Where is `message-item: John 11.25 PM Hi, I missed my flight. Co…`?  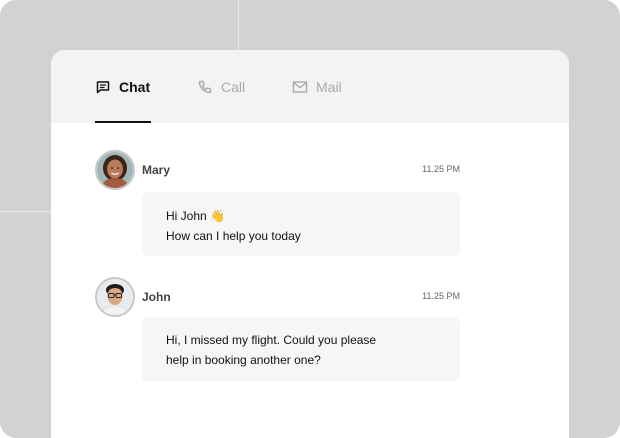
message-item: John 11.25 PM Hi, I missed my flight. Co… is located at coordinates (277, 329).